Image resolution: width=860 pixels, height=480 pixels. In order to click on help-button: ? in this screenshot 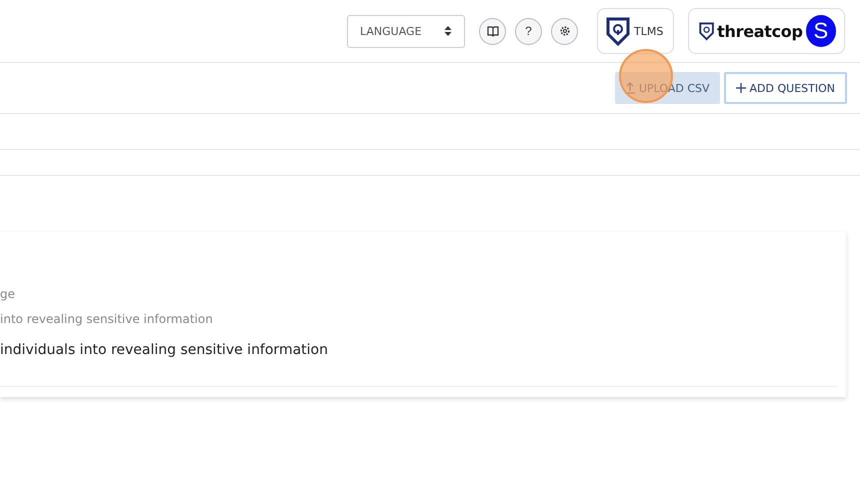, I will do `click(528, 31)`.